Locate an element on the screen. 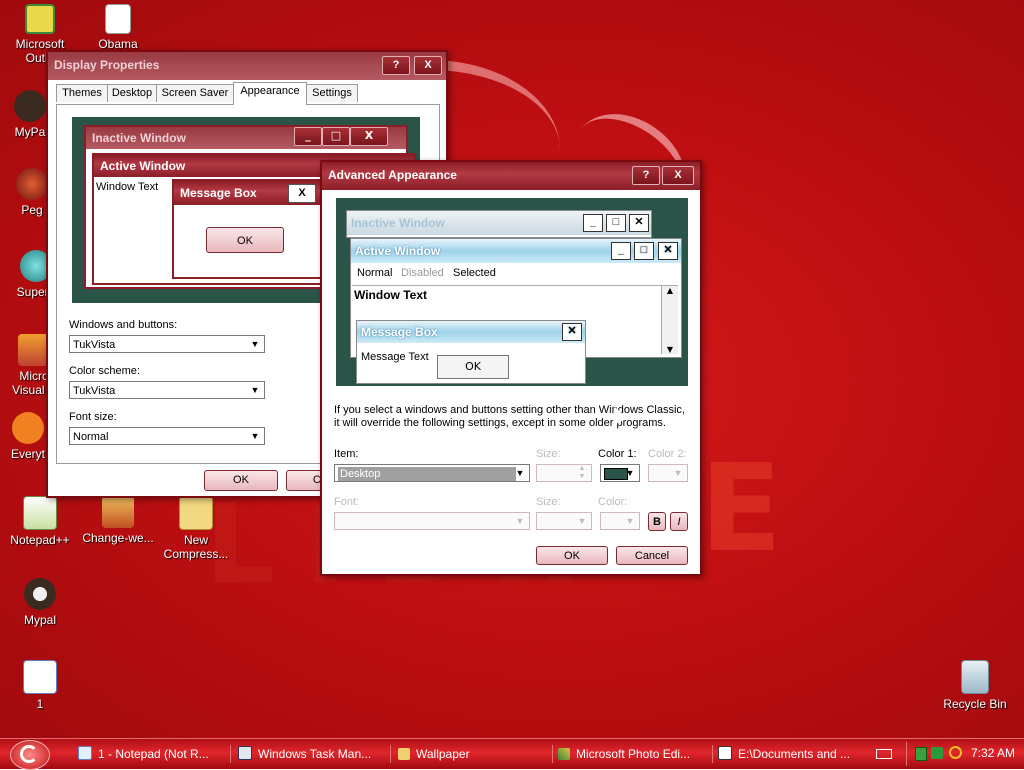  photo-editor-icon is located at coordinates (564, 754).